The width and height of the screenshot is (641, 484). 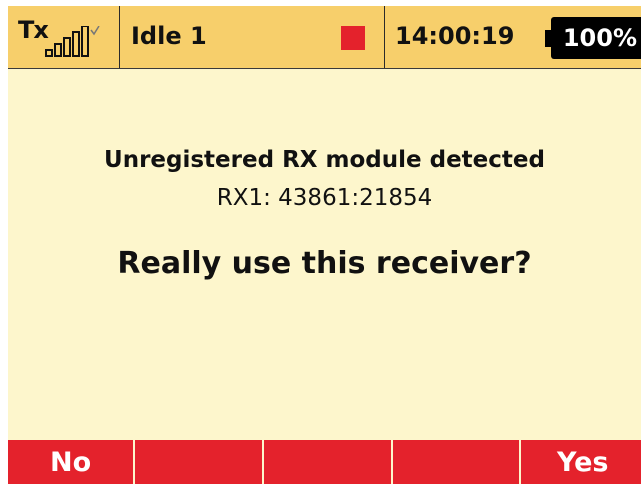 I want to click on yes-button-label: Yes, so click(x=583, y=462).